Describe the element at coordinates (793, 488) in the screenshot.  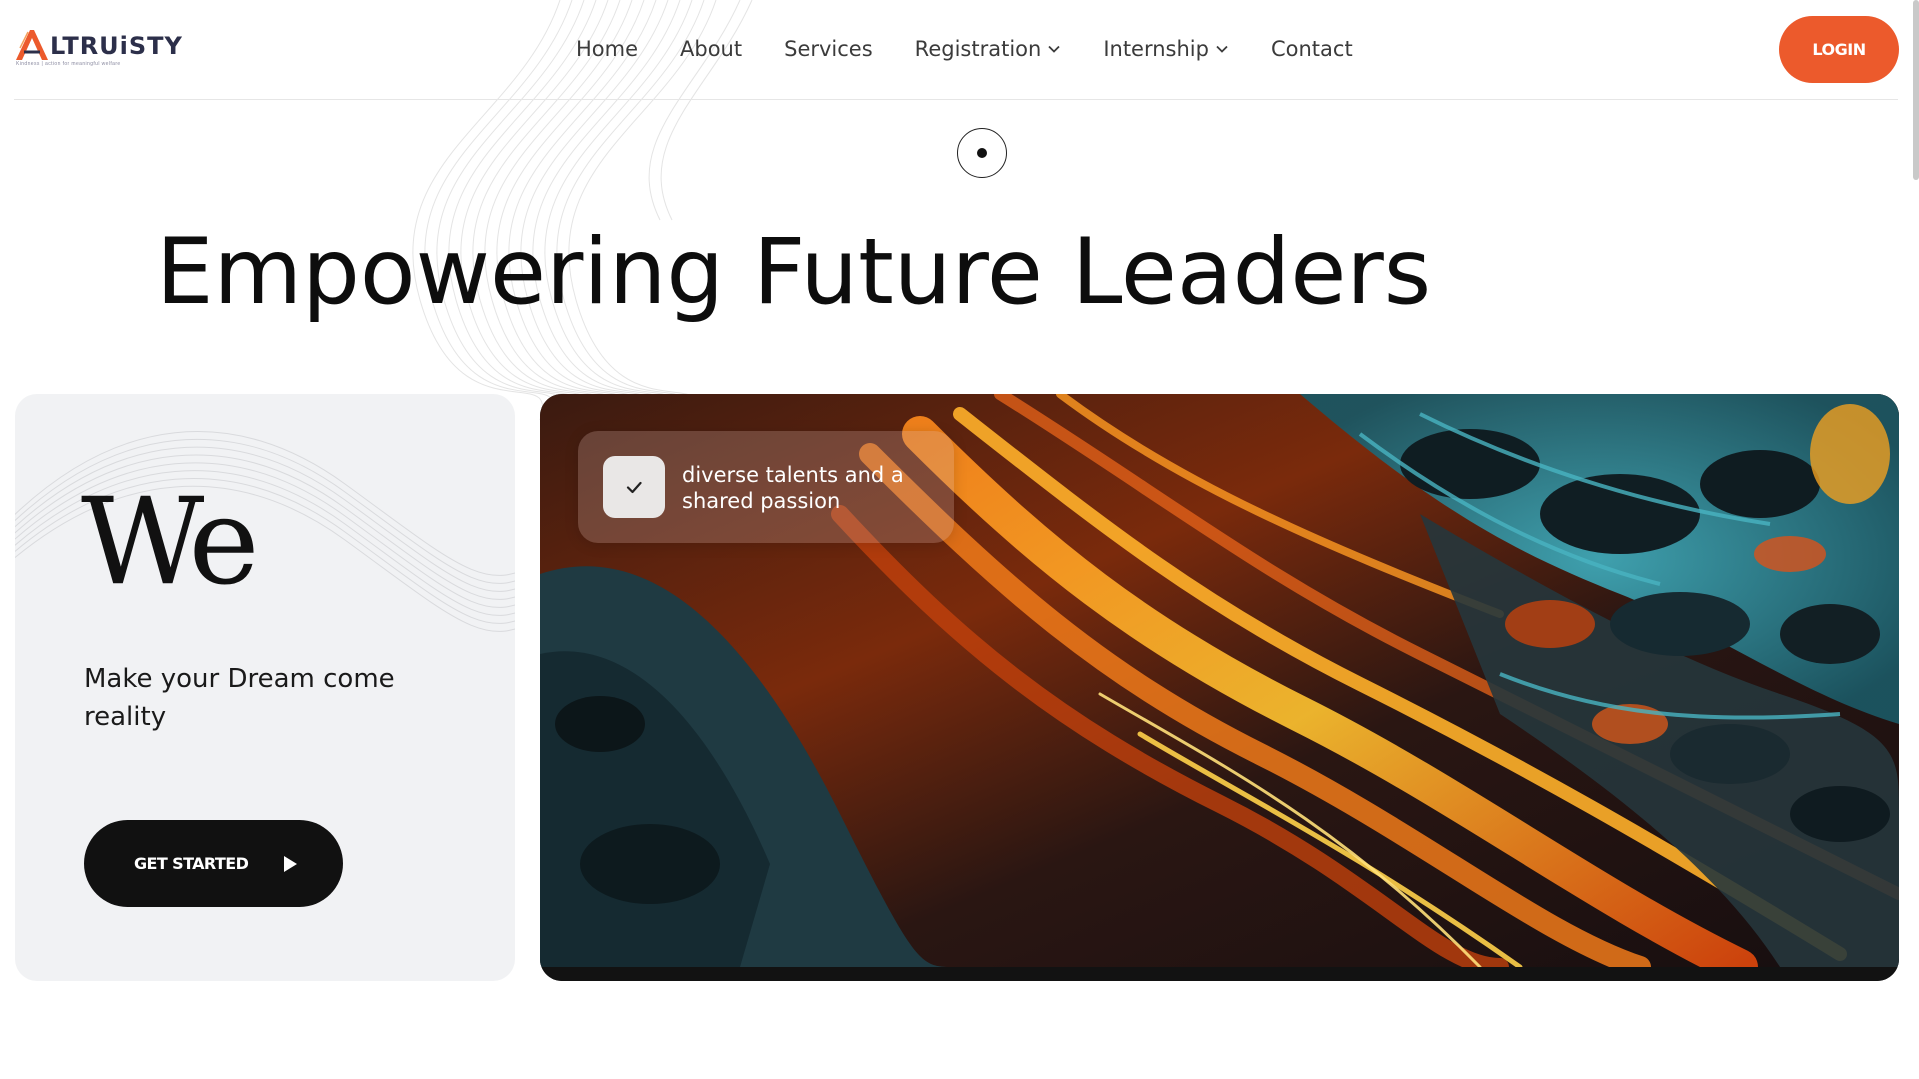
I see `feature-badge-text: diverse talents and a shared passion` at that location.